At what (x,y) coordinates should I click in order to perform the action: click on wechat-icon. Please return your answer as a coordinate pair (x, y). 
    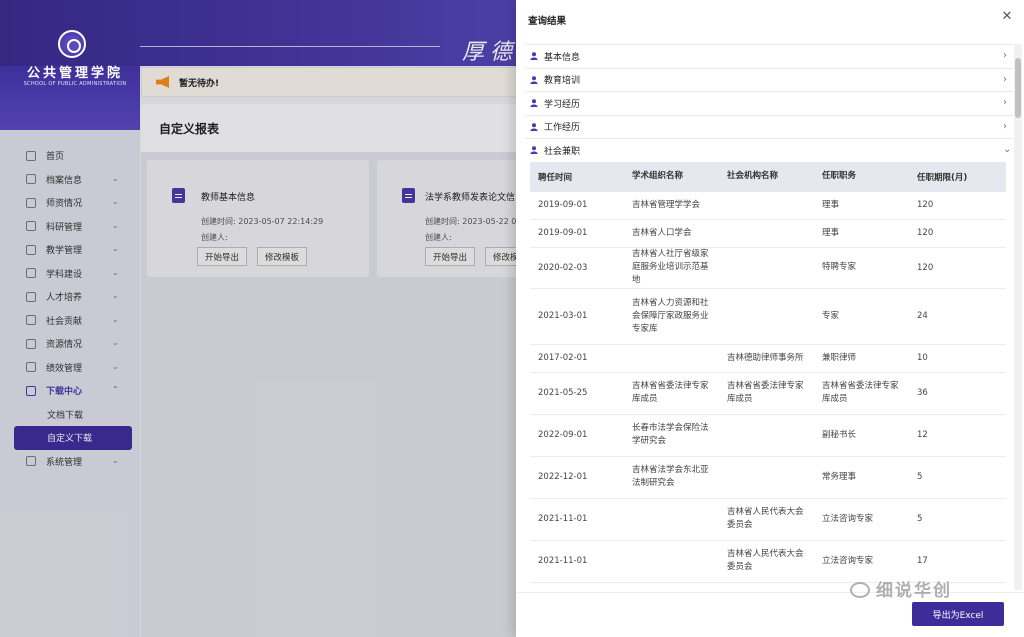
    Looking at the image, I should click on (860, 590).